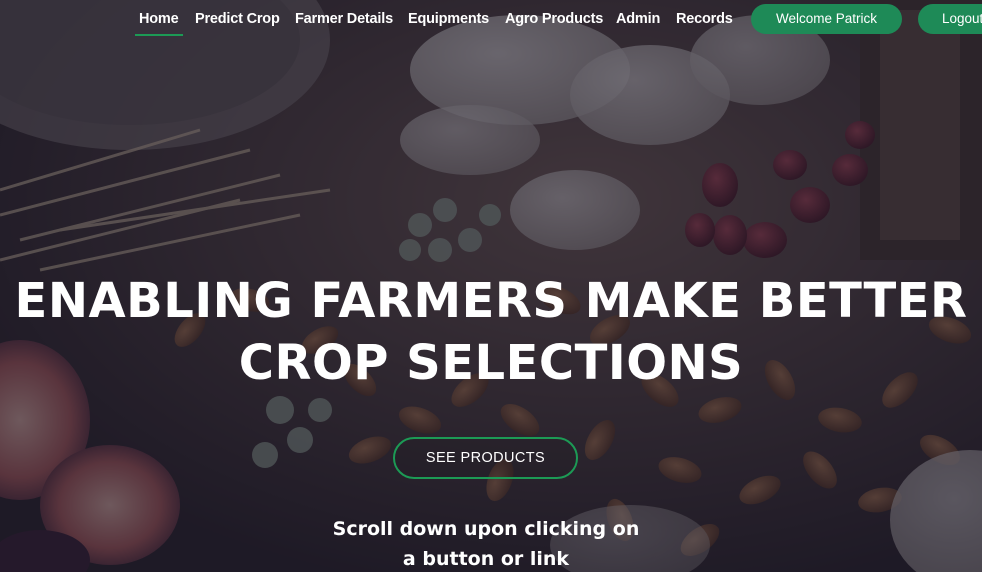  What do you see at coordinates (491, 363) in the screenshot?
I see `hero-headline-line2: CROP SELECTIONS` at bounding box center [491, 363].